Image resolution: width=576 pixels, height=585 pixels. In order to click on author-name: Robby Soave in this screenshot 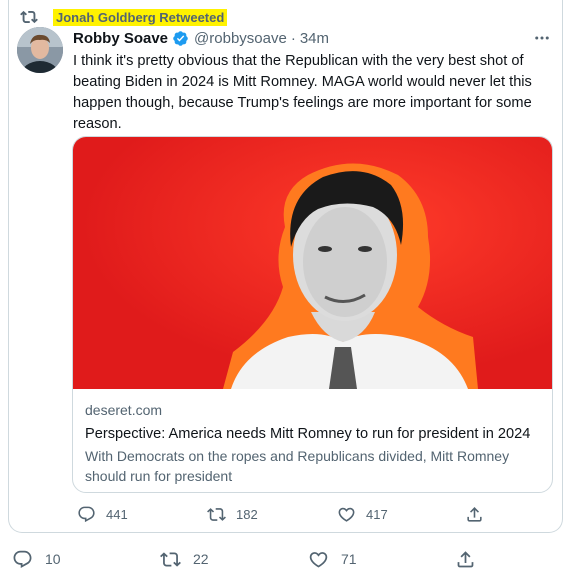, I will do `click(120, 38)`.